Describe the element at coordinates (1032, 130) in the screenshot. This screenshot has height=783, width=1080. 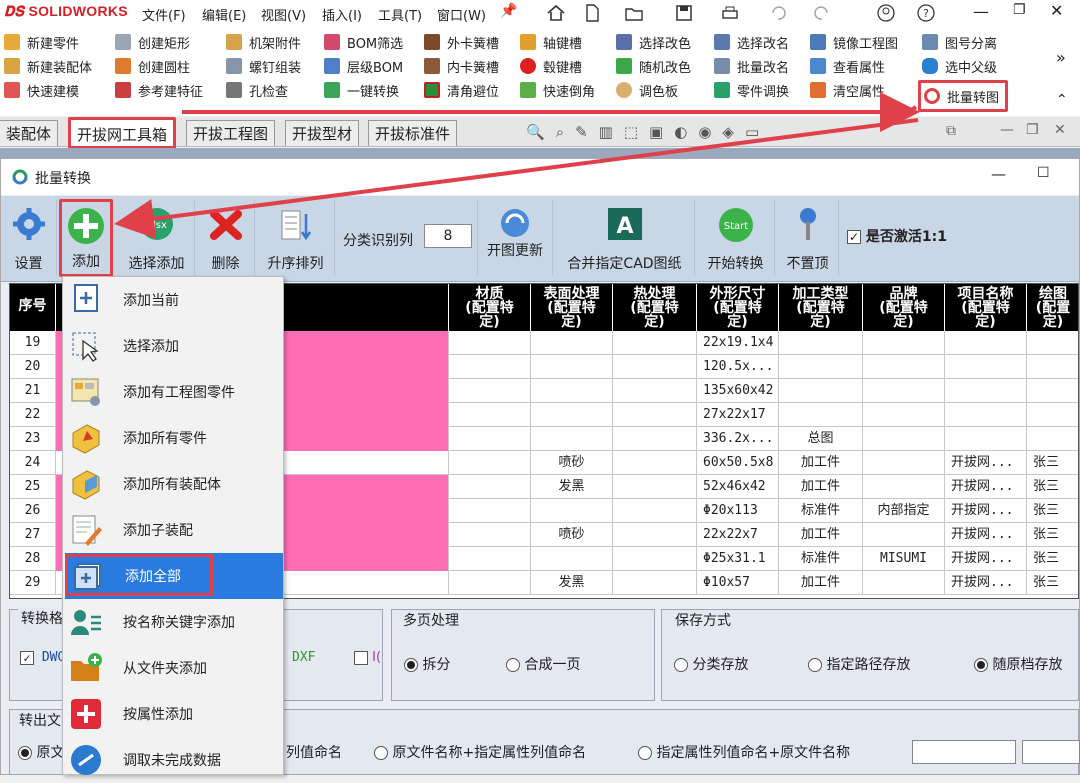
I see `window-maximize-icon: ❐` at that location.